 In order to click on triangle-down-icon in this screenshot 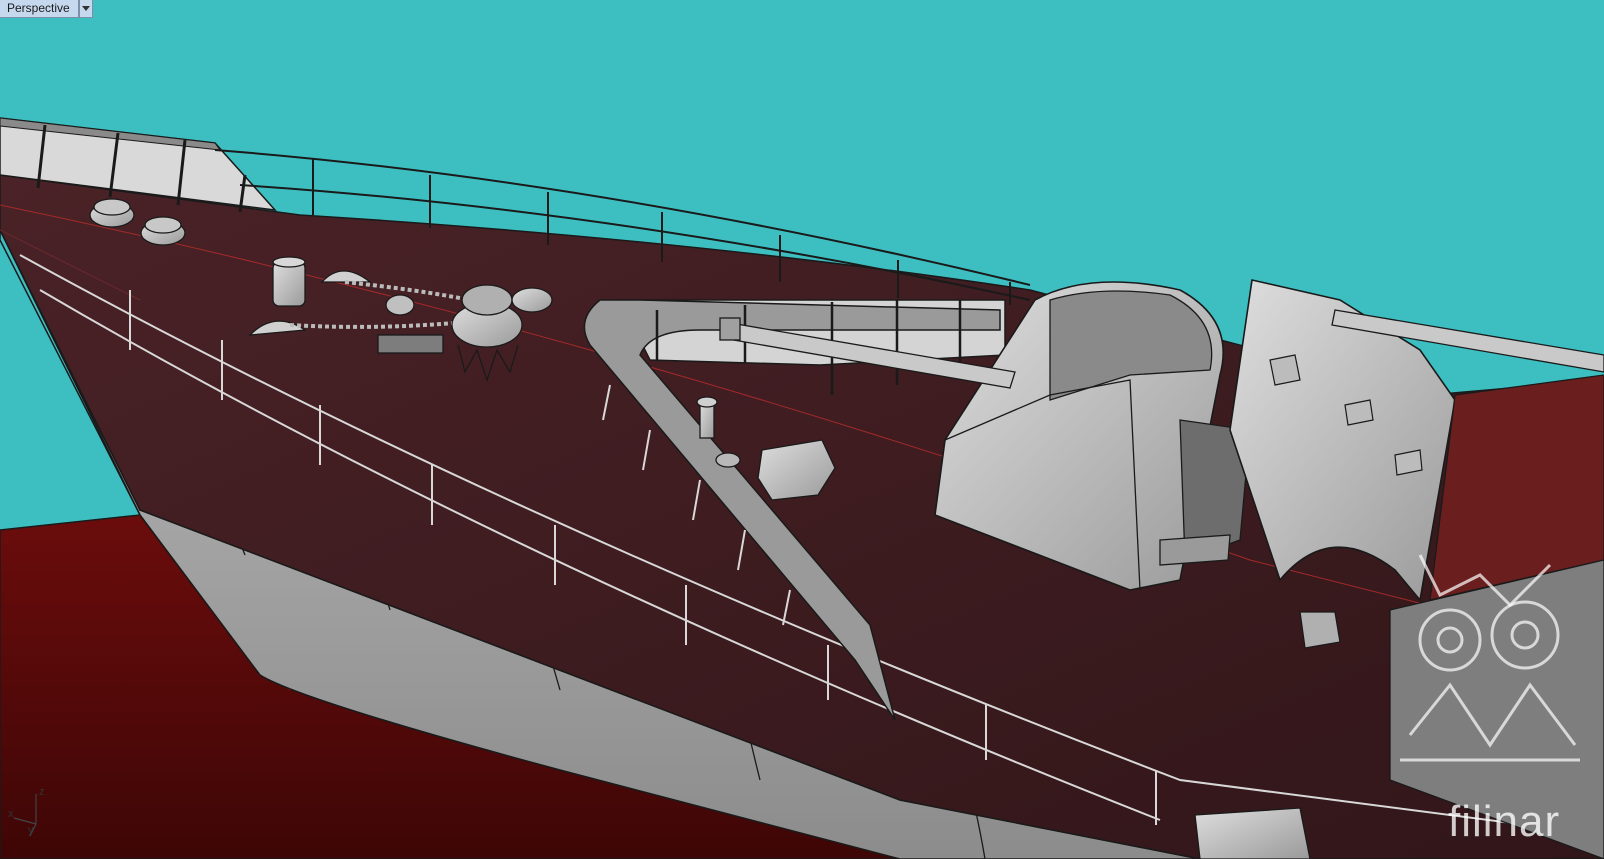, I will do `click(85, 8)`.